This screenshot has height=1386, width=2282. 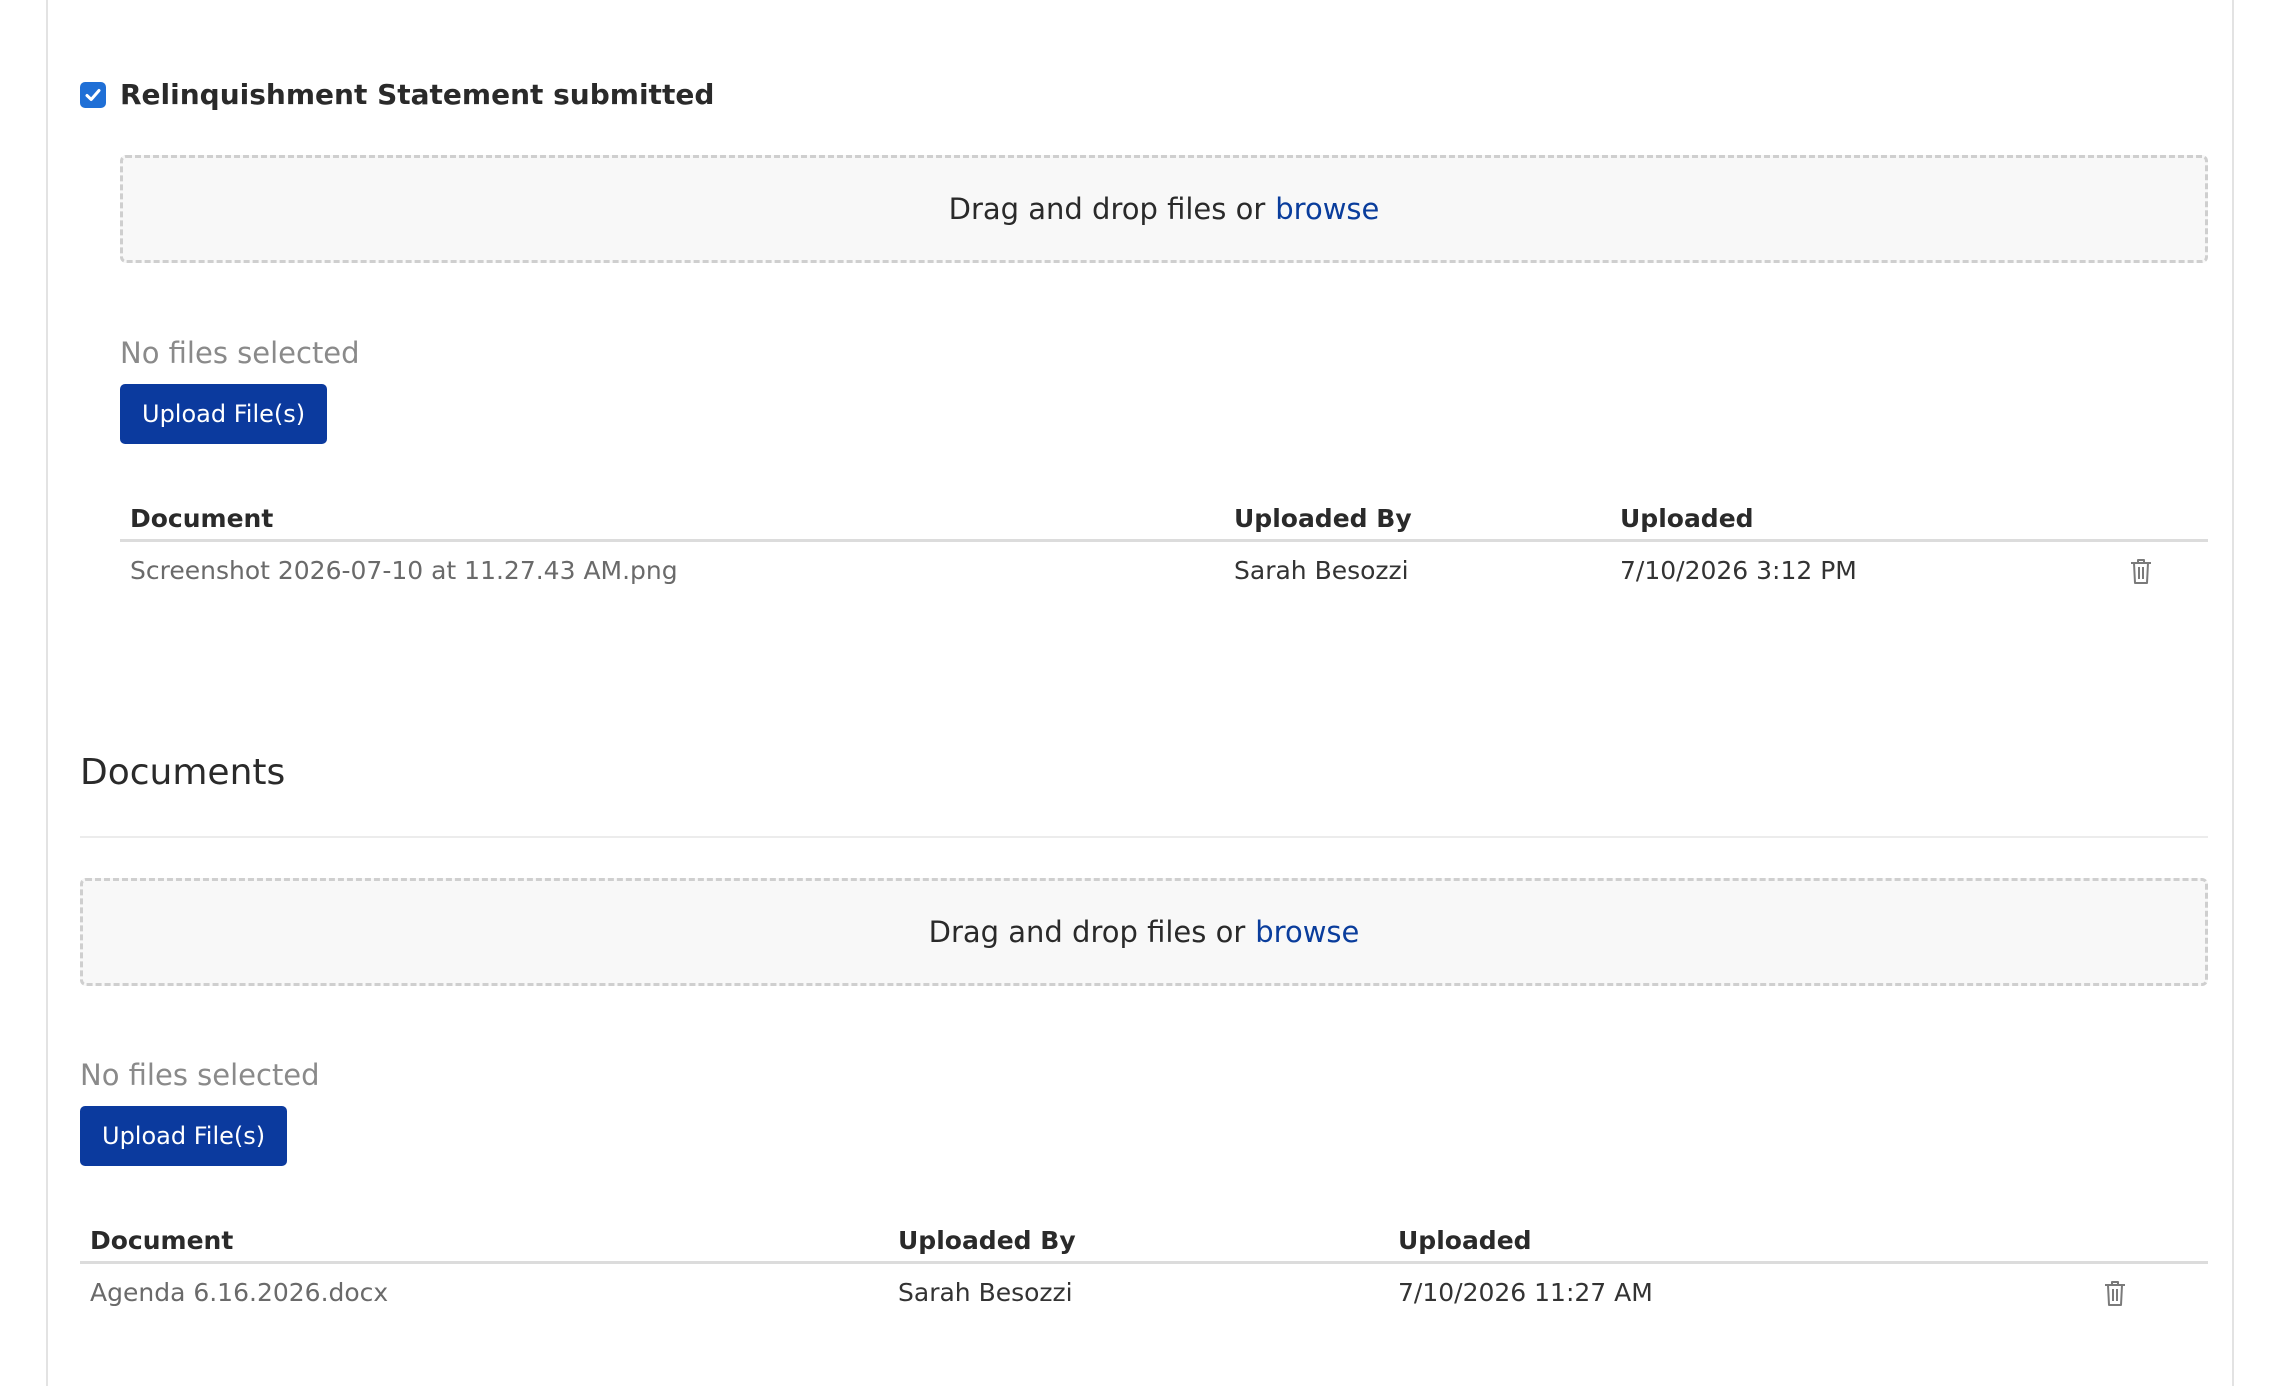 What do you see at coordinates (183, 772) in the screenshot?
I see `documents-section-title: Documents` at bounding box center [183, 772].